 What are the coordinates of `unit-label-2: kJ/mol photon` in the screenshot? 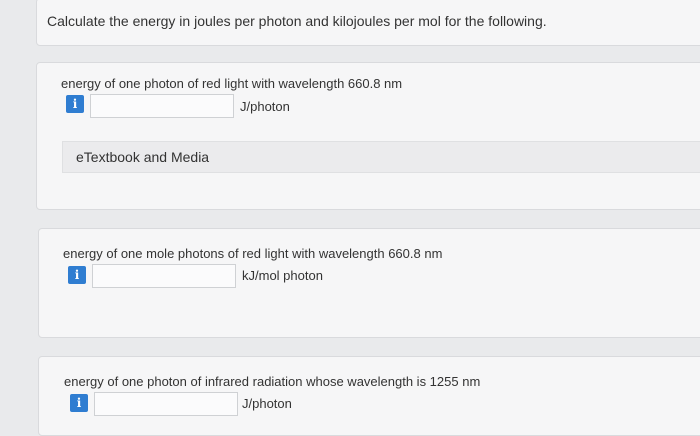 It's located at (282, 275).